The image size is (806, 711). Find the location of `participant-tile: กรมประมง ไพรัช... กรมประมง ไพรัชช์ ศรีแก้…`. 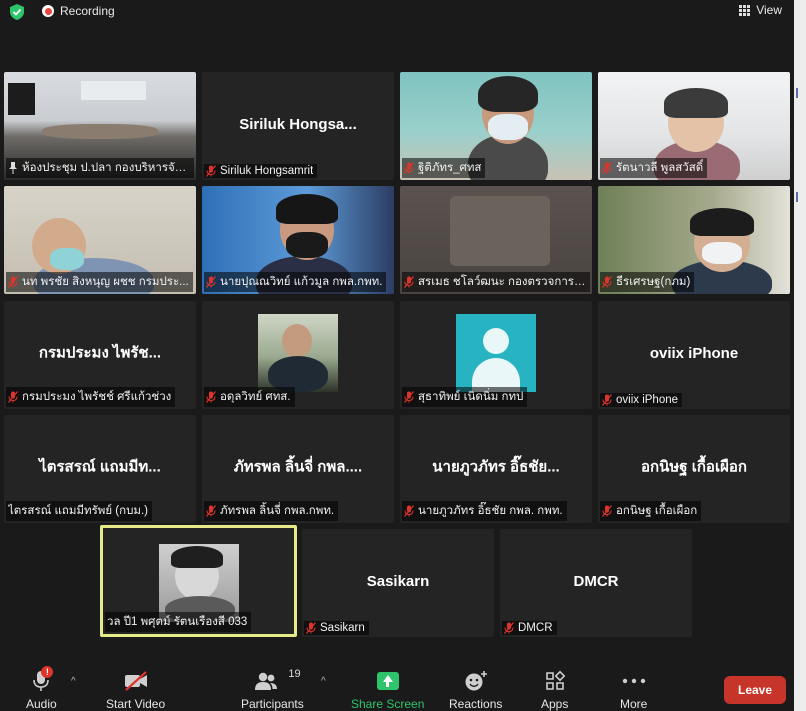

participant-tile: กรมประมง ไพรัช... กรมประมง ไพรัชช์ ศรีแก้… is located at coordinates (100, 355).